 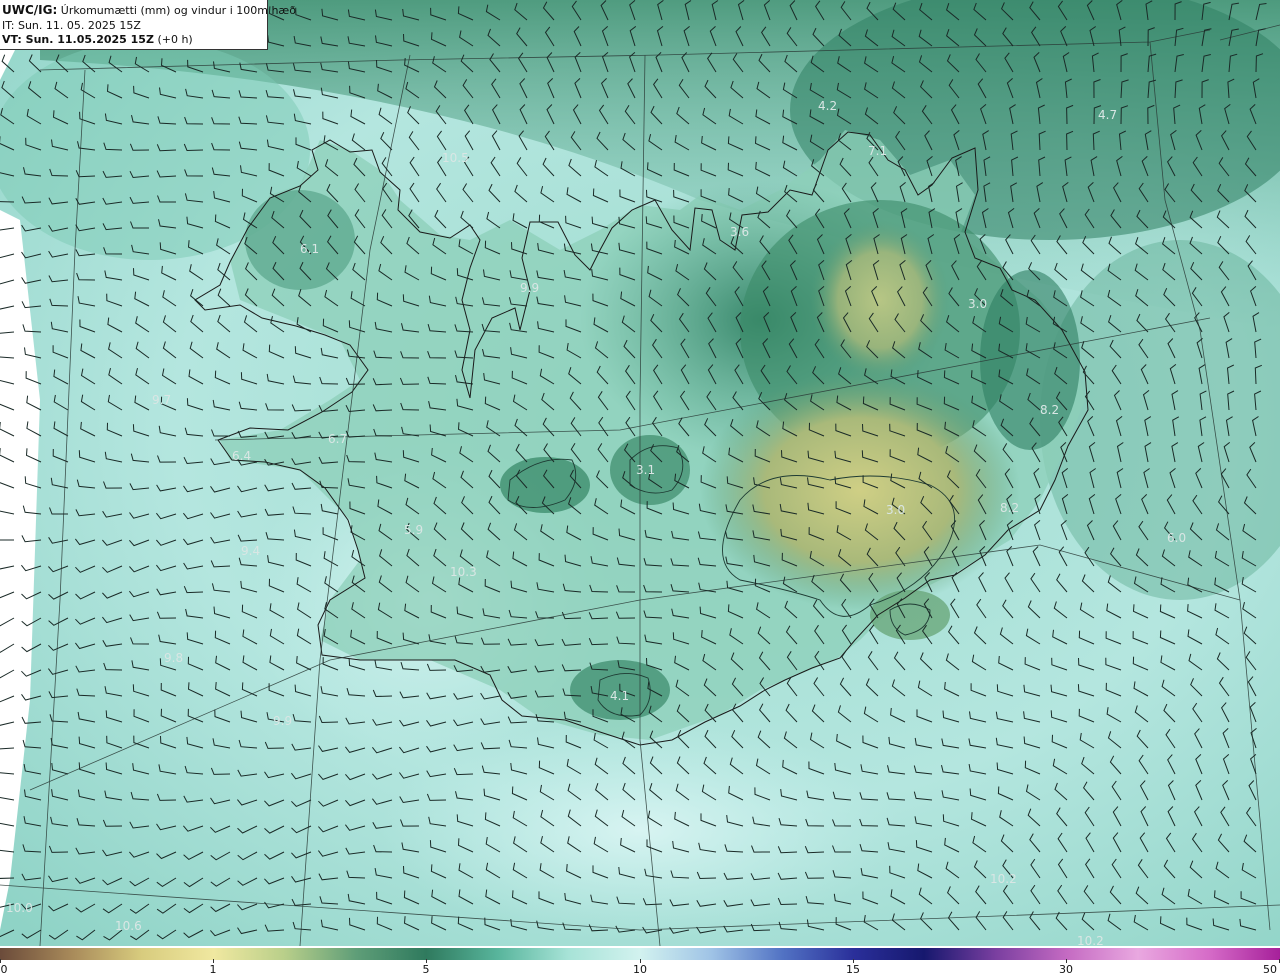 I want to click on valid-offset: (+0 h), so click(x=175, y=39).